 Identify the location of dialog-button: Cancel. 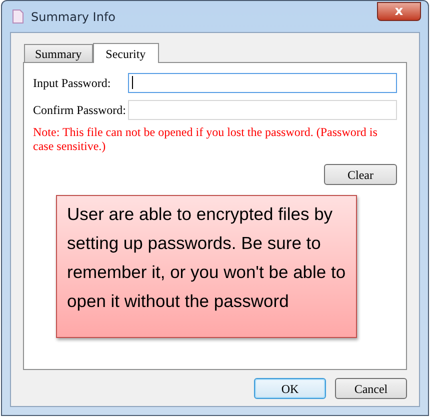
(371, 388).